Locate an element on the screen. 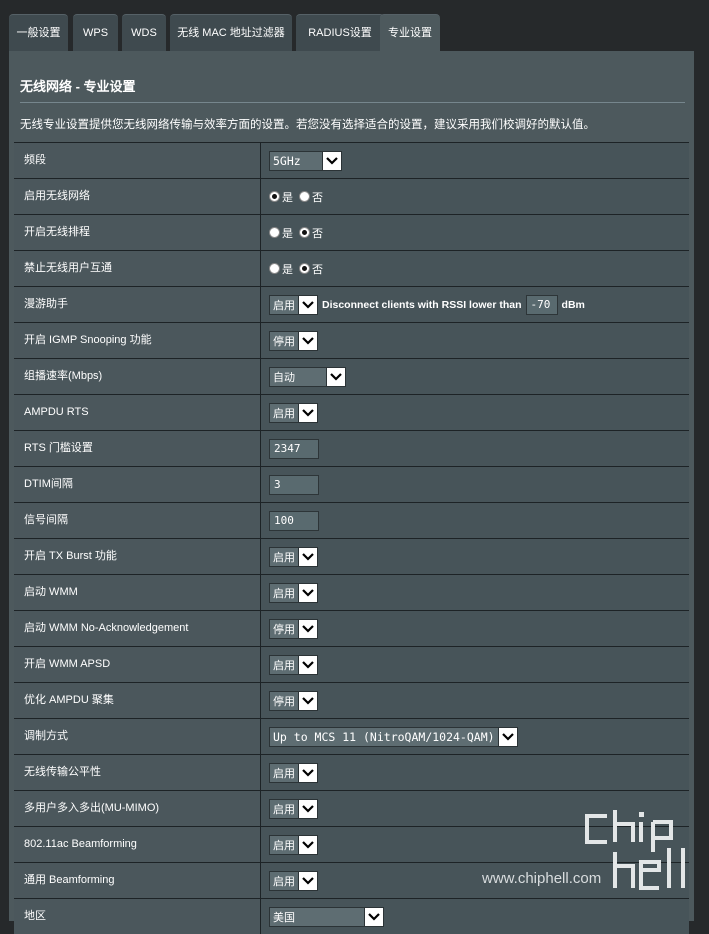 The image size is (709, 934). tab-professional: 专业设置 is located at coordinates (410, 33).